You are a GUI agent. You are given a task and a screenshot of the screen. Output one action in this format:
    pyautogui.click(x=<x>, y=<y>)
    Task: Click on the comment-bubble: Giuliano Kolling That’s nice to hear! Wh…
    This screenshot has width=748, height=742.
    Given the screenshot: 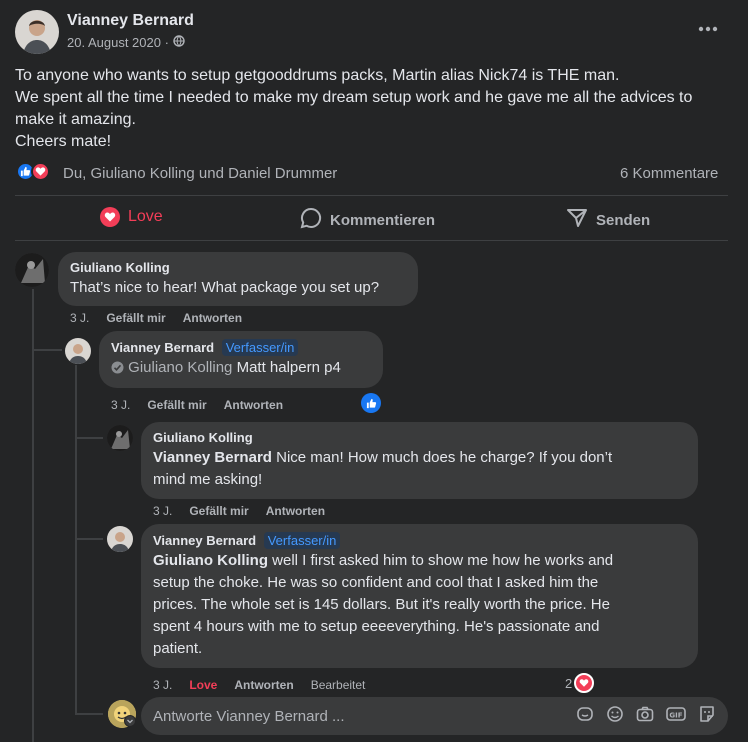 What is the action you would take?
    pyautogui.click(x=238, y=279)
    